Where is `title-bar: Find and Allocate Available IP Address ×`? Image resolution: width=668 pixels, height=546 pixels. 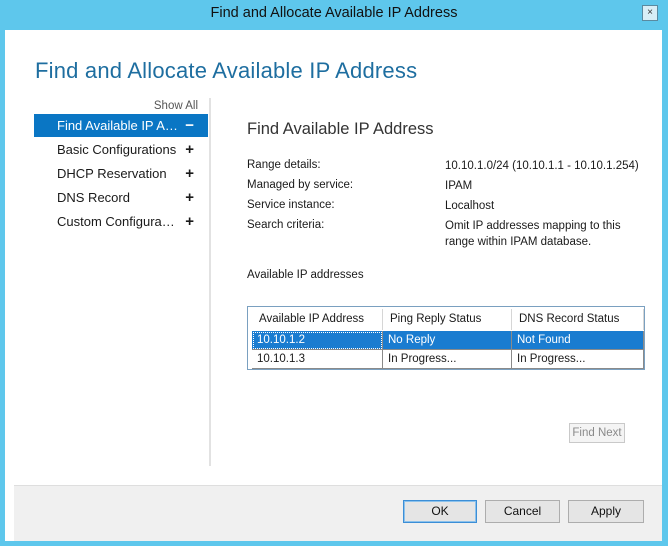 title-bar: Find and Allocate Available IP Address × is located at coordinates (334, 15).